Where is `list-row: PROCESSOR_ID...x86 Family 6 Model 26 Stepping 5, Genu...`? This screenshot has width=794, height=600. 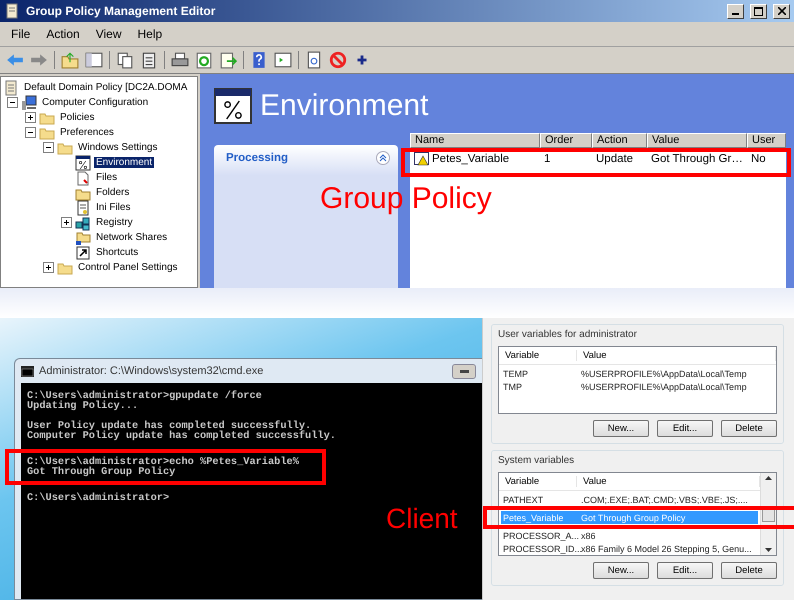 list-row: PROCESSOR_ID...x86 Family 6 Model 26 Stepping 5, Genu... is located at coordinates (629, 548).